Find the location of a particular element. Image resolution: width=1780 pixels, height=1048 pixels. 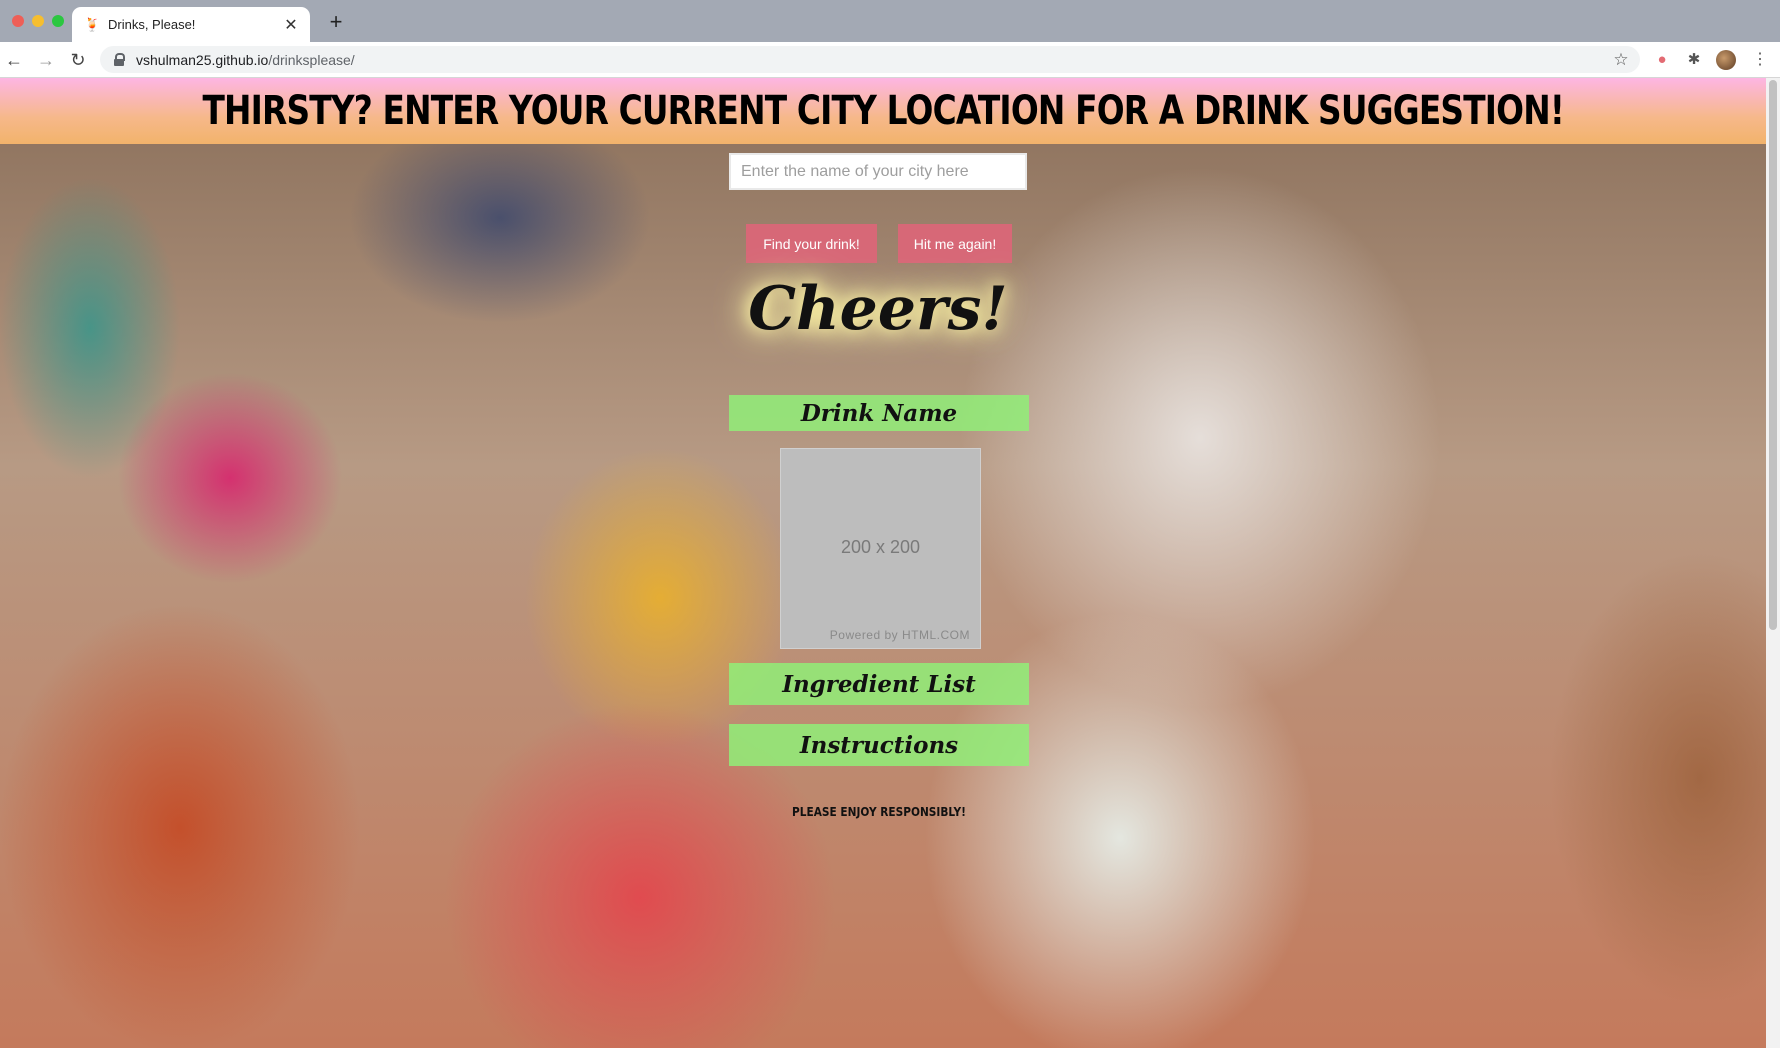

image-powered-by: Powered by HTML.COM is located at coordinates (899, 635).